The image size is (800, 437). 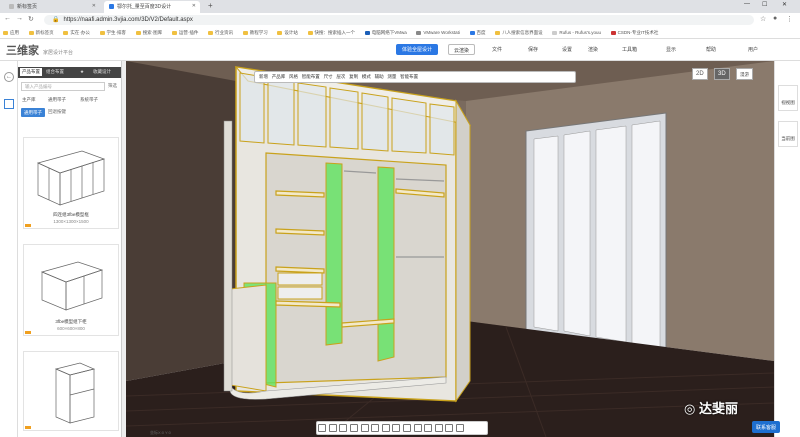 What do you see at coordinates (460, 428) in the screenshot?
I see `settings-icon` at bounding box center [460, 428].